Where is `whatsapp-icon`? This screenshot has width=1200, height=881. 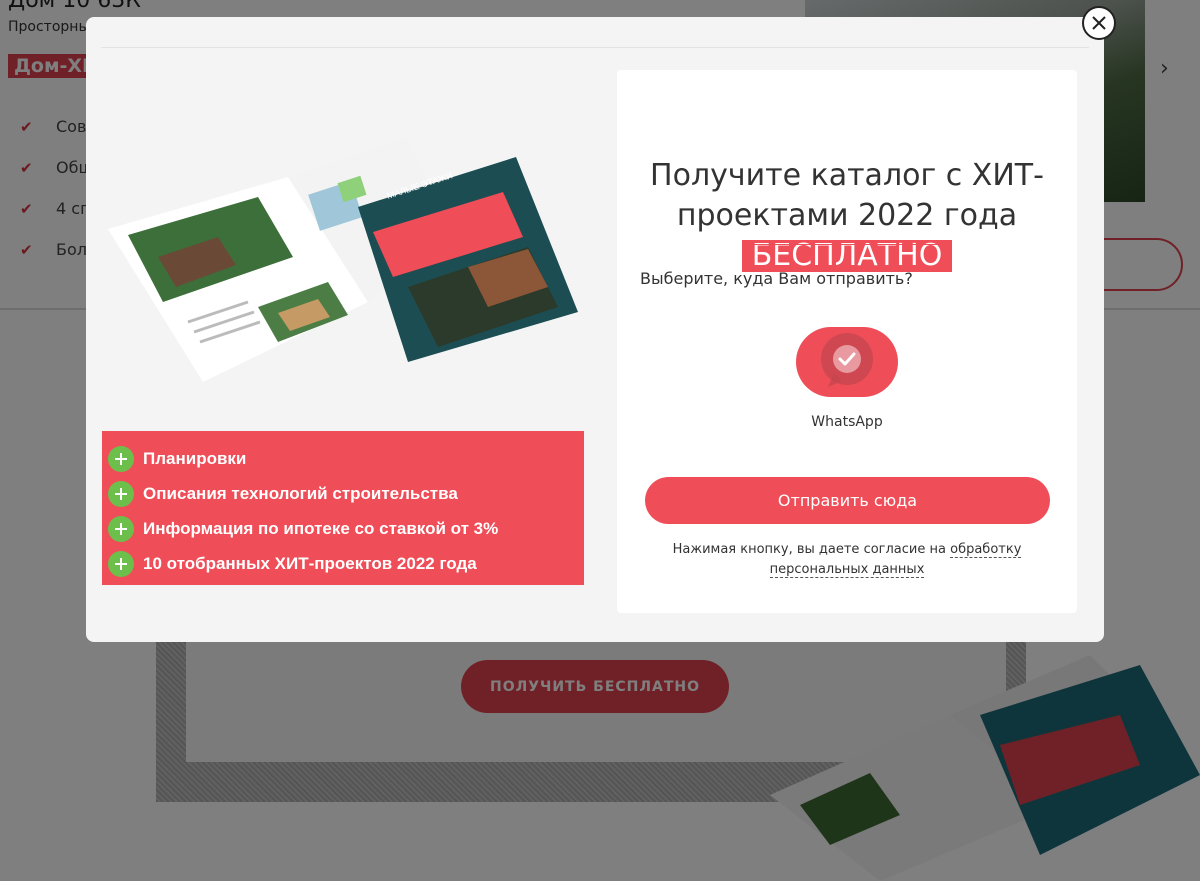 whatsapp-icon is located at coordinates (847, 360).